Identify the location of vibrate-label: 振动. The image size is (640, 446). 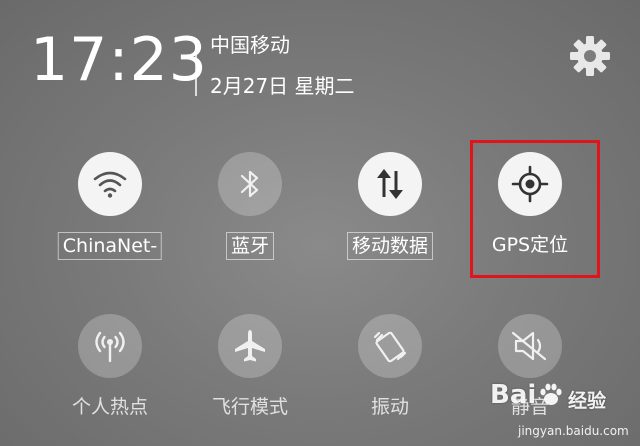
(390, 407).